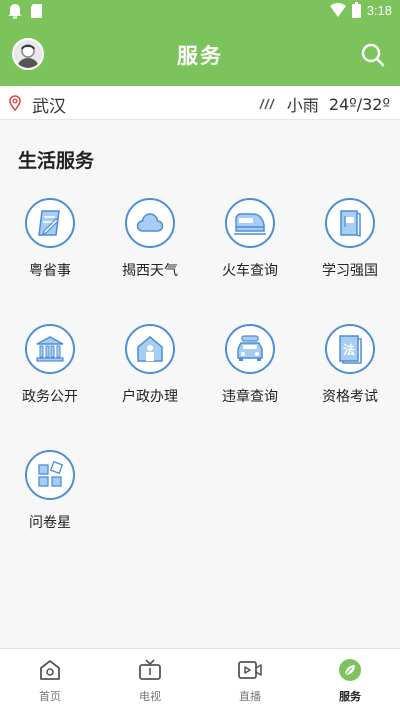 The image size is (400, 710). Describe the element at coordinates (150, 271) in the screenshot. I see `service-label: 揭西天气` at that location.